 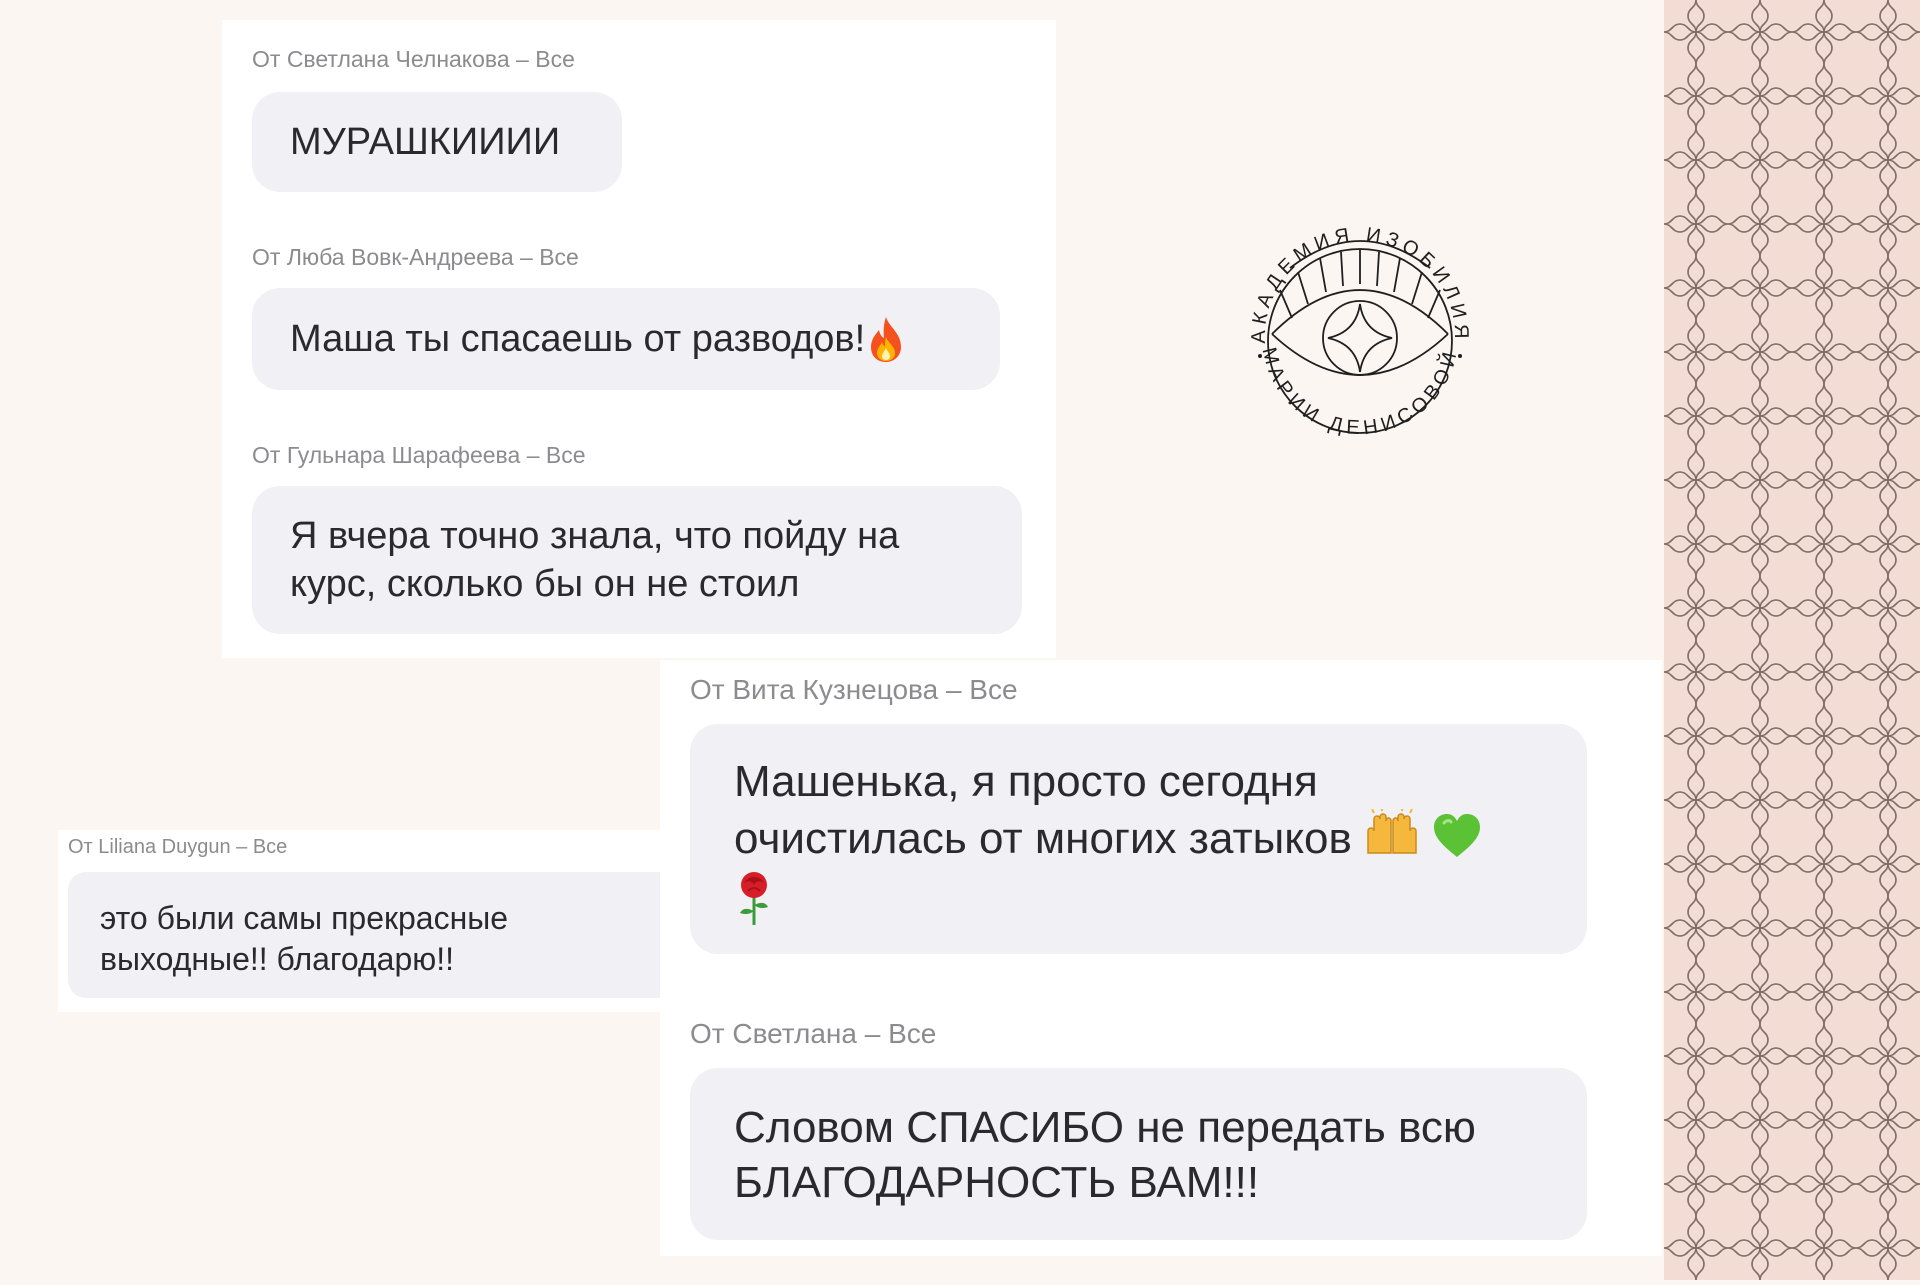 What do you see at coordinates (754, 899) in the screenshot?
I see `rose-emoji` at bounding box center [754, 899].